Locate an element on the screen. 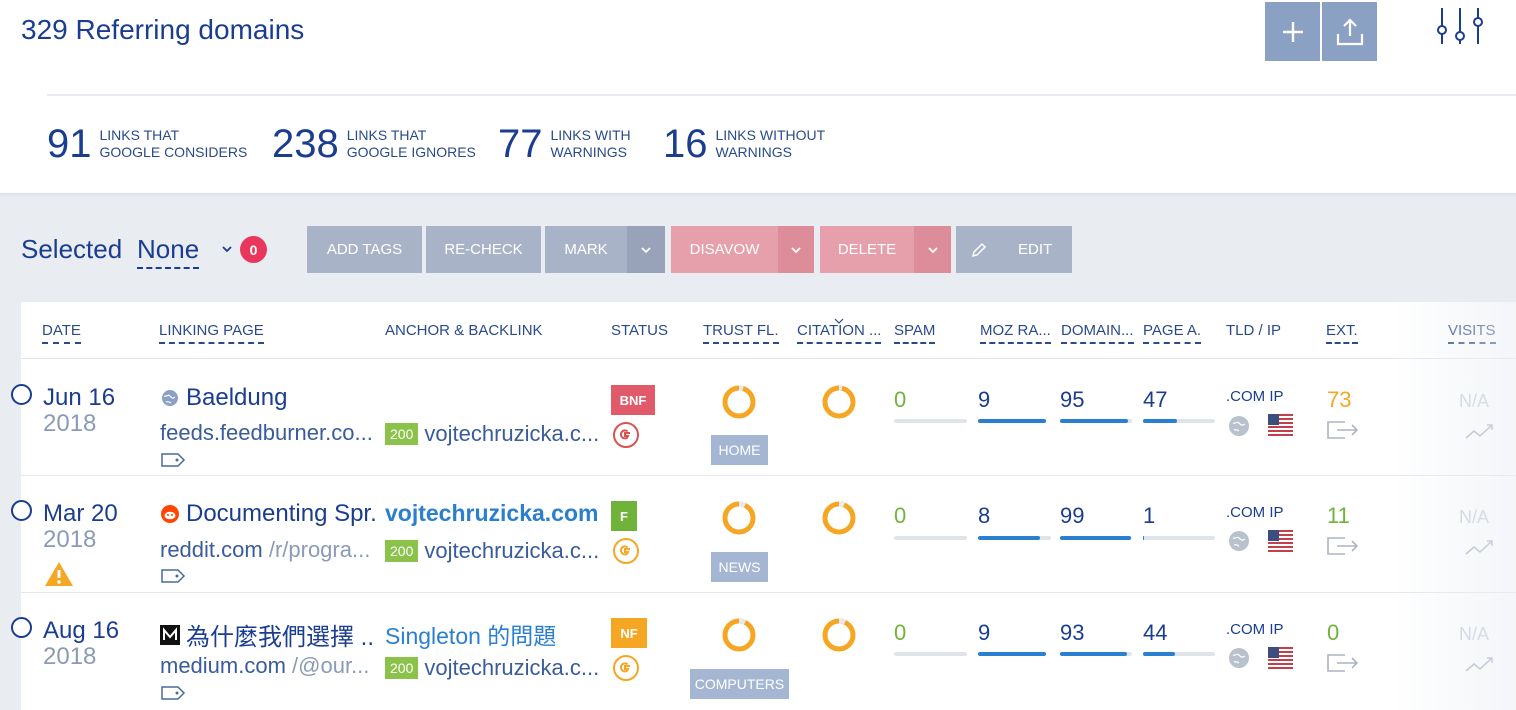  moz-rank-bar is located at coordinates (1012, 654).